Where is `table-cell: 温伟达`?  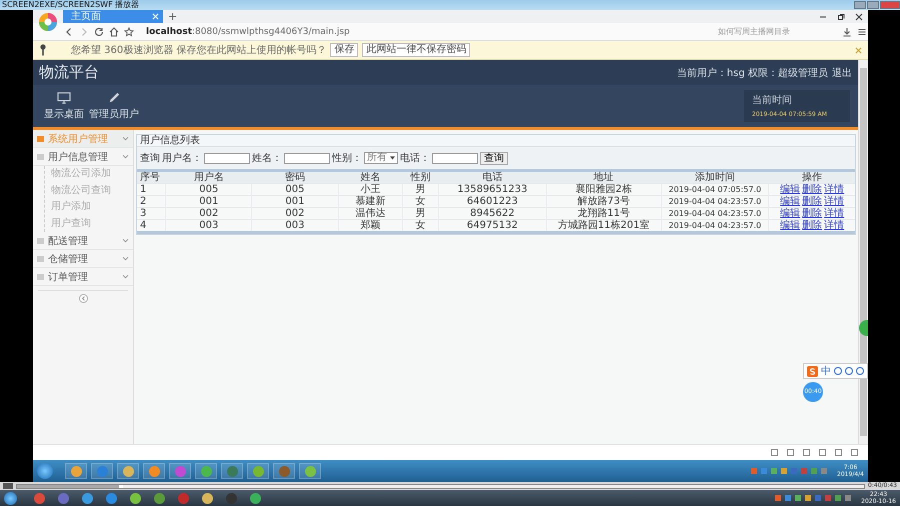 table-cell: 温伟达 is located at coordinates (370, 214).